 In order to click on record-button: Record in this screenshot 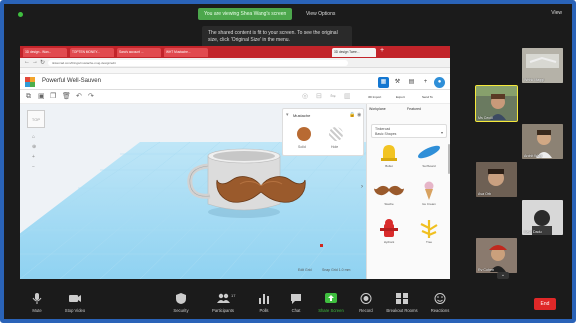, I will do `click(366, 305)`.